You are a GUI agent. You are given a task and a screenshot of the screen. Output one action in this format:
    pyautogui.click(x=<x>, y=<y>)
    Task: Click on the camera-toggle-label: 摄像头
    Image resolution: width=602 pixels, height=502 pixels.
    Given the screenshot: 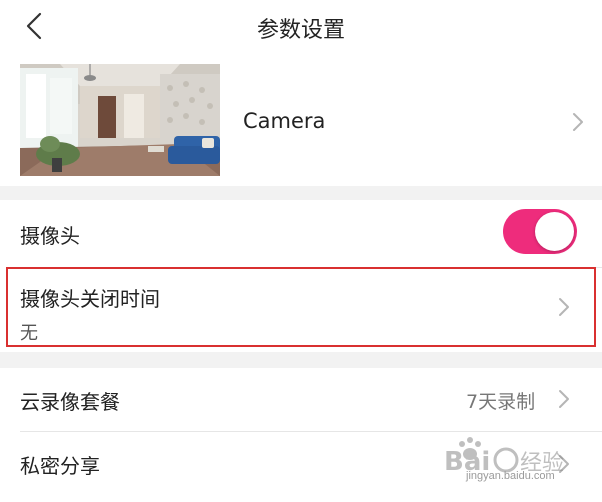 What is the action you would take?
    pyautogui.click(x=50, y=236)
    